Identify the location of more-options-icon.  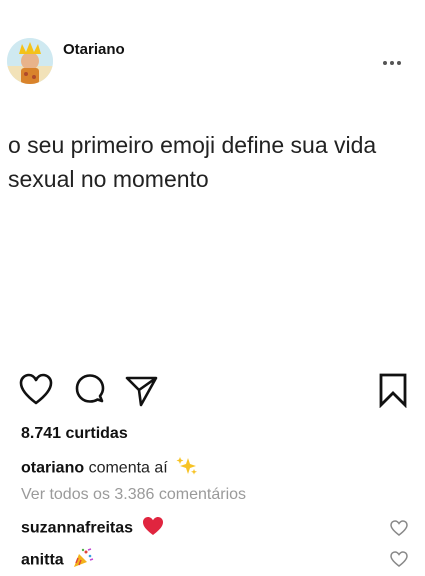
(394, 58).